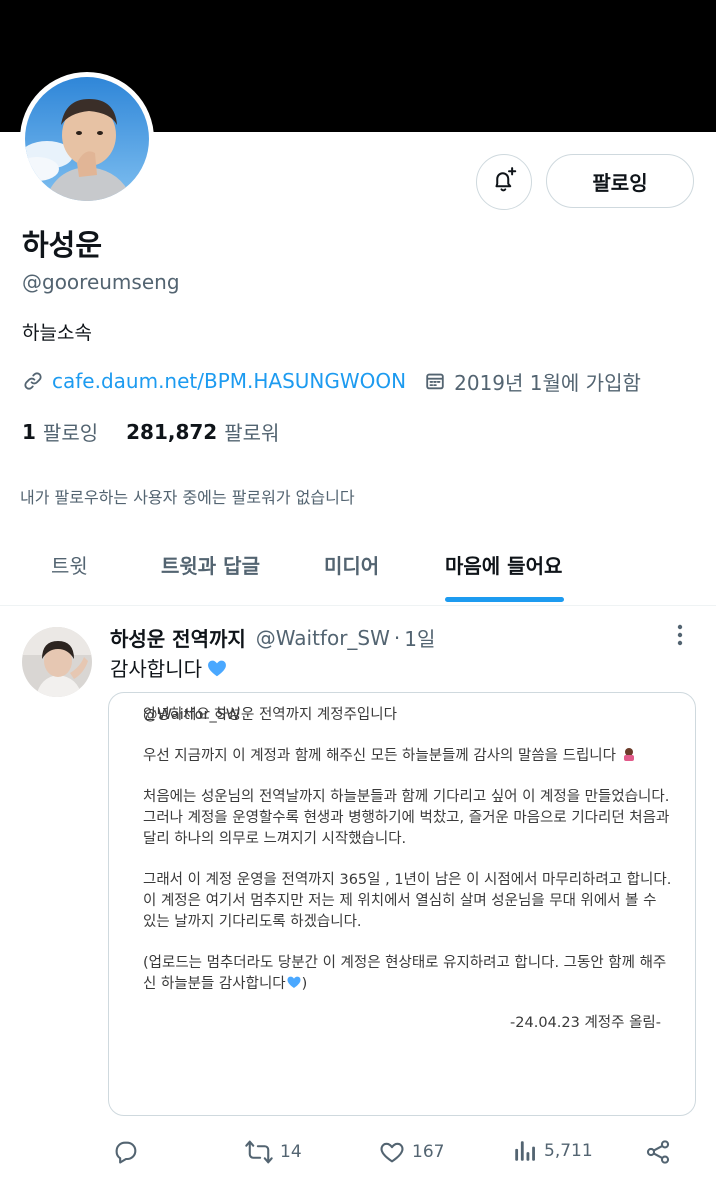  What do you see at coordinates (358, 1152) in the screenshot?
I see `tweet-actions: 14 167 5,711` at bounding box center [358, 1152].